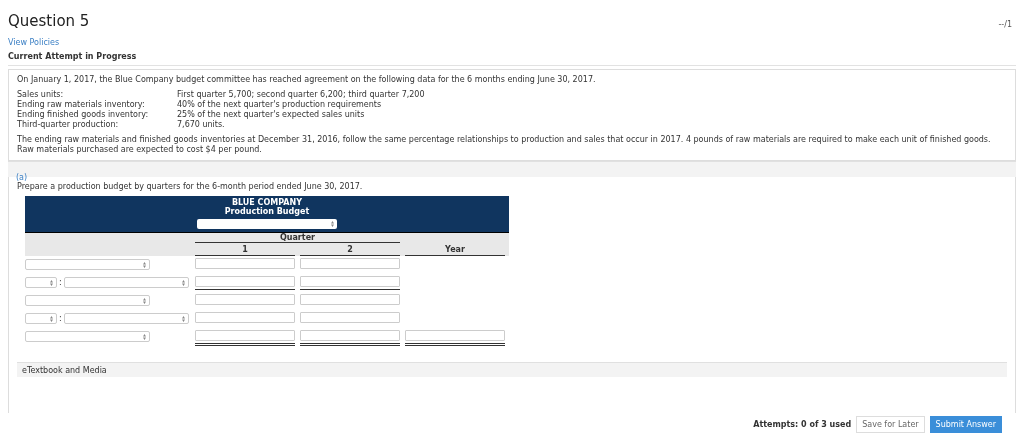  Describe the element at coordinates (68, 125) in the screenshot. I see `fact-label: Third-quarter production:` at that location.